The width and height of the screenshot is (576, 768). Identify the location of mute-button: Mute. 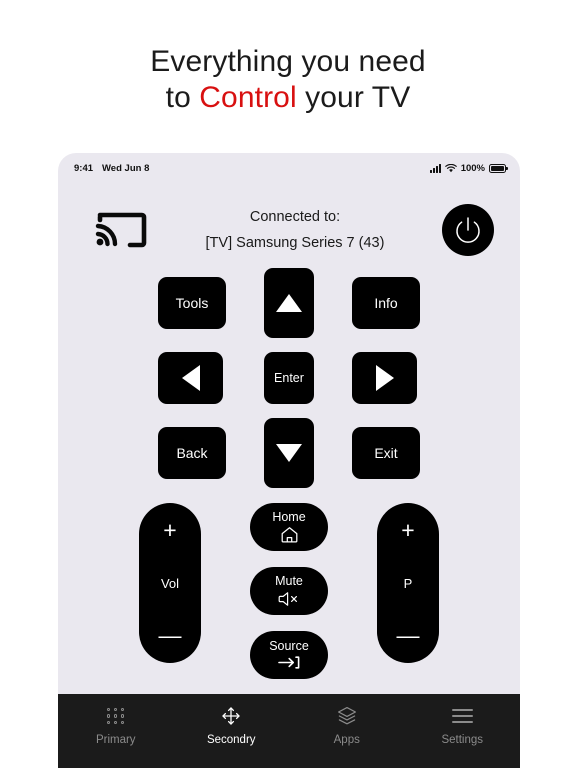
(289, 591).